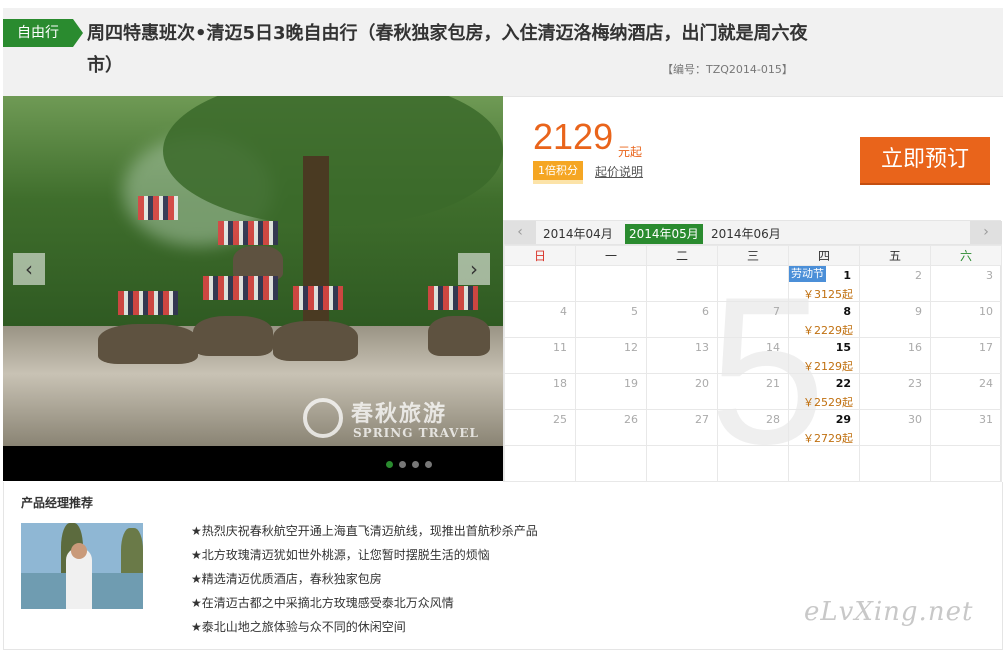 The height and width of the screenshot is (652, 1007). Describe the element at coordinates (824, 391) in the screenshot. I see `calendar-day-available: 22 ￥2529起` at that location.